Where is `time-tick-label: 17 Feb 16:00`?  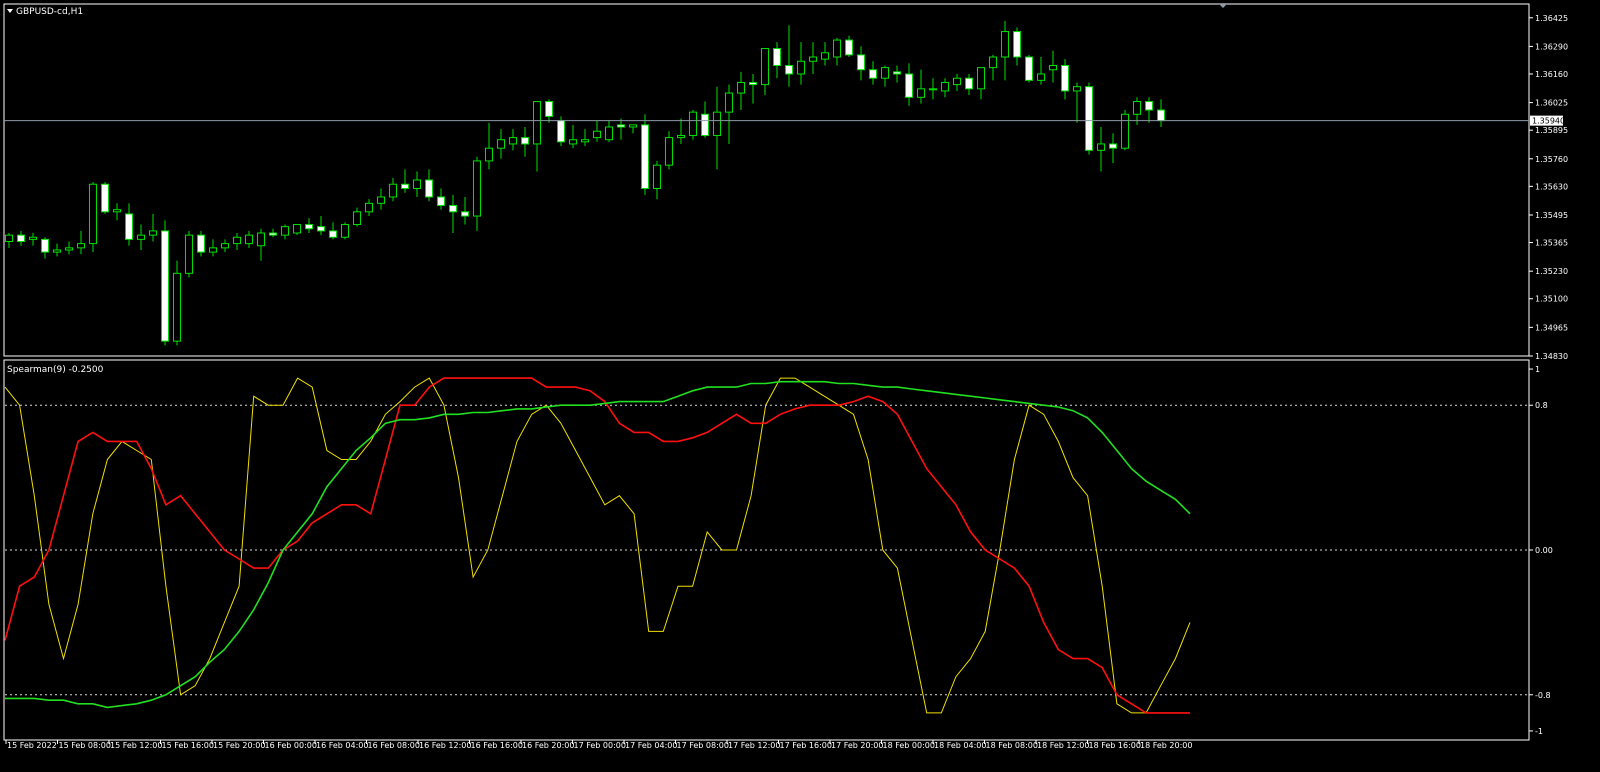 time-tick-label: 17 Feb 16:00 is located at coordinates (806, 745).